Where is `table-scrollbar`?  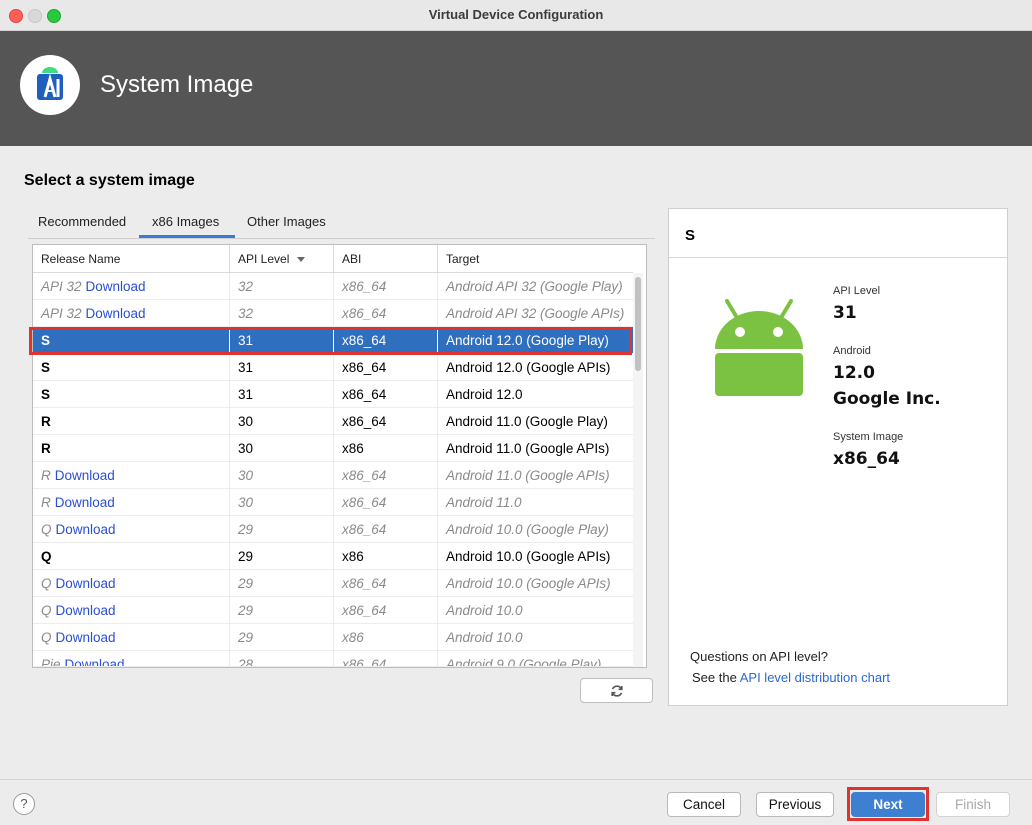
table-scrollbar is located at coordinates (638, 470).